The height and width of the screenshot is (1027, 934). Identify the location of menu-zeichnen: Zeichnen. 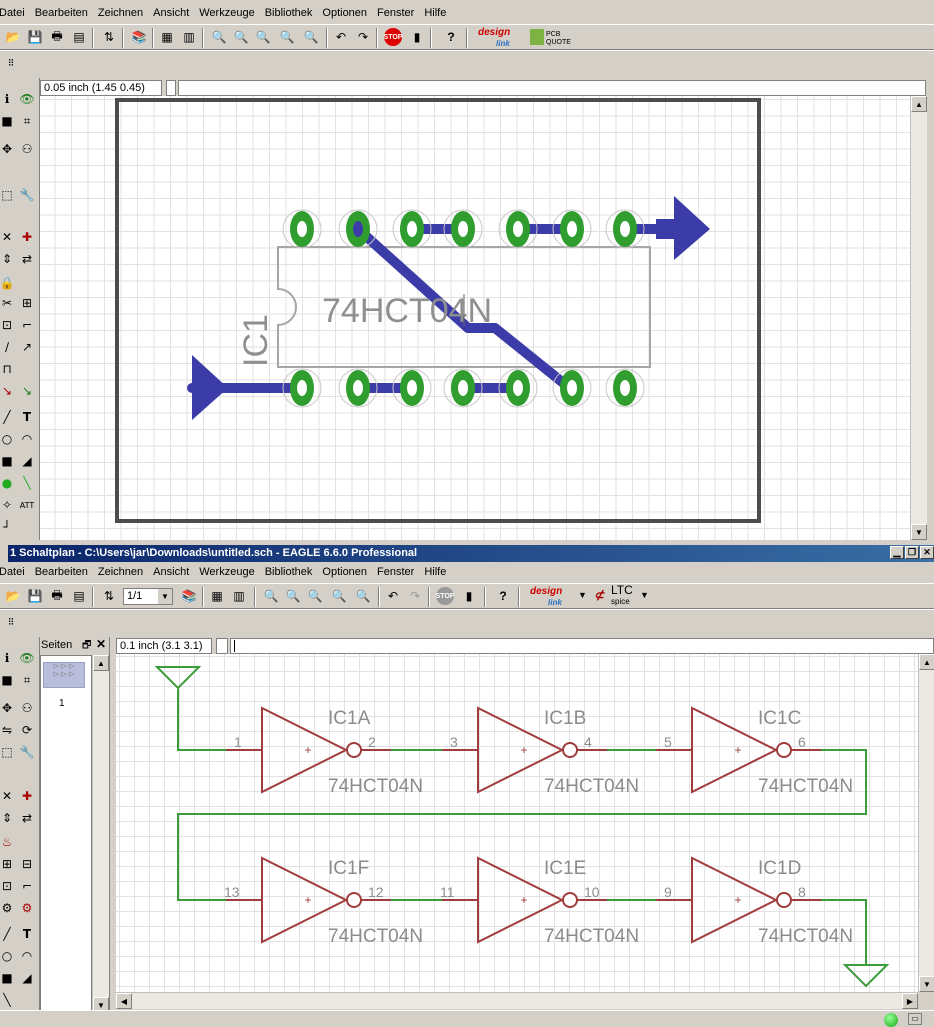
(120, 572).